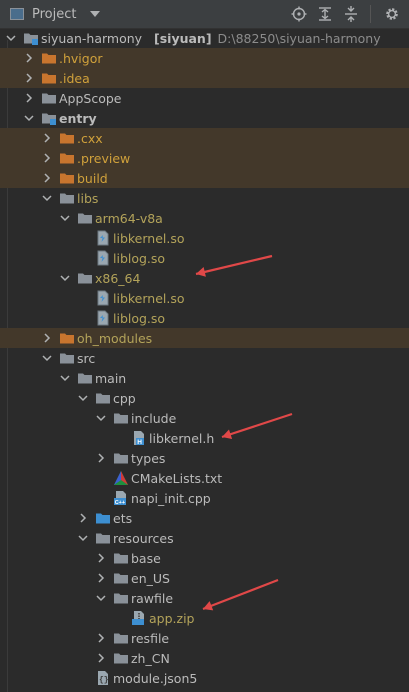 The height and width of the screenshot is (692, 409). I want to click on tree-item-rawfile: rawfile, so click(204, 598).